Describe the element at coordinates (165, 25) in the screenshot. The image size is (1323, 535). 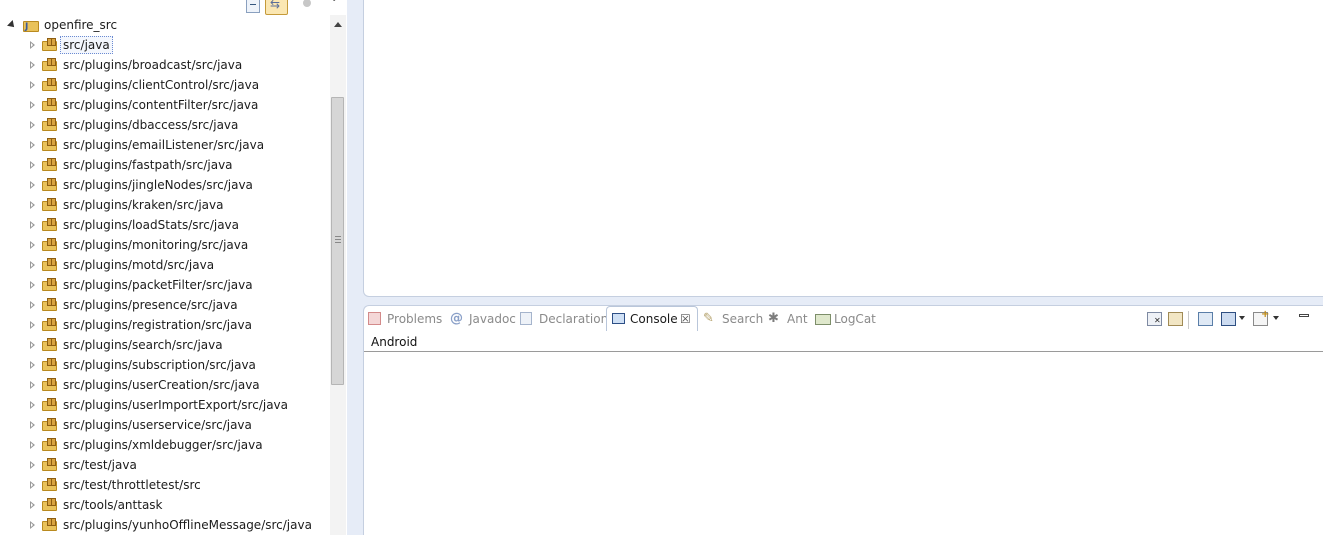
I see `tree-project-row: J openfire_src` at that location.